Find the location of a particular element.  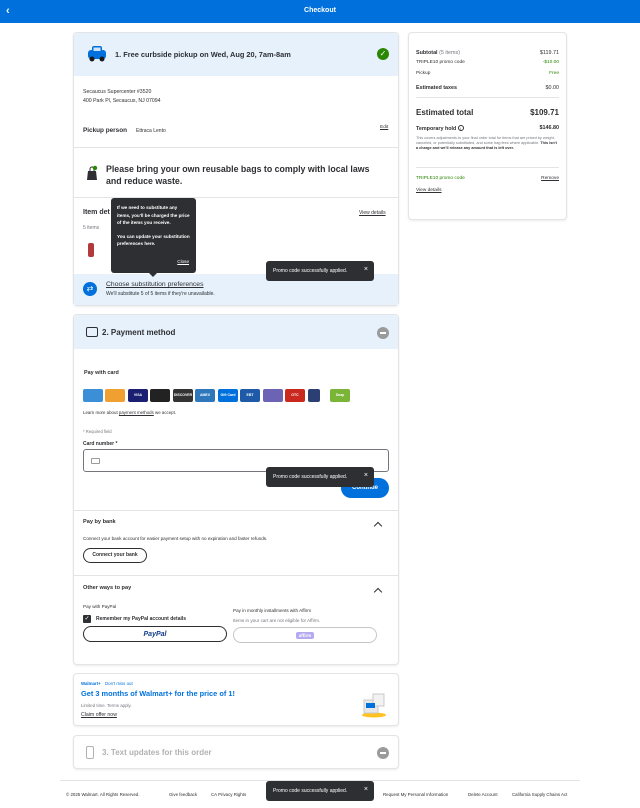

edit-pickup-person-link: Edit is located at coordinates (384, 127).